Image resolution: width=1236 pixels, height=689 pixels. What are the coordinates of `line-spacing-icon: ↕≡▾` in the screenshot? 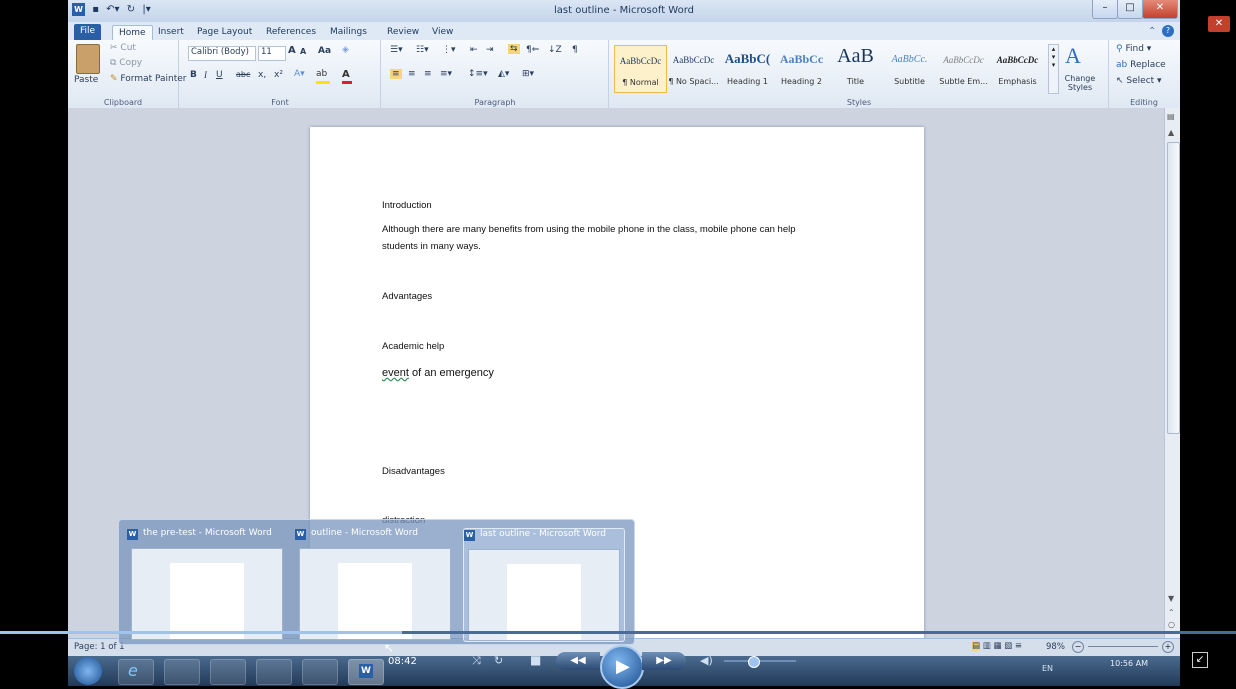 It's located at (478, 74).